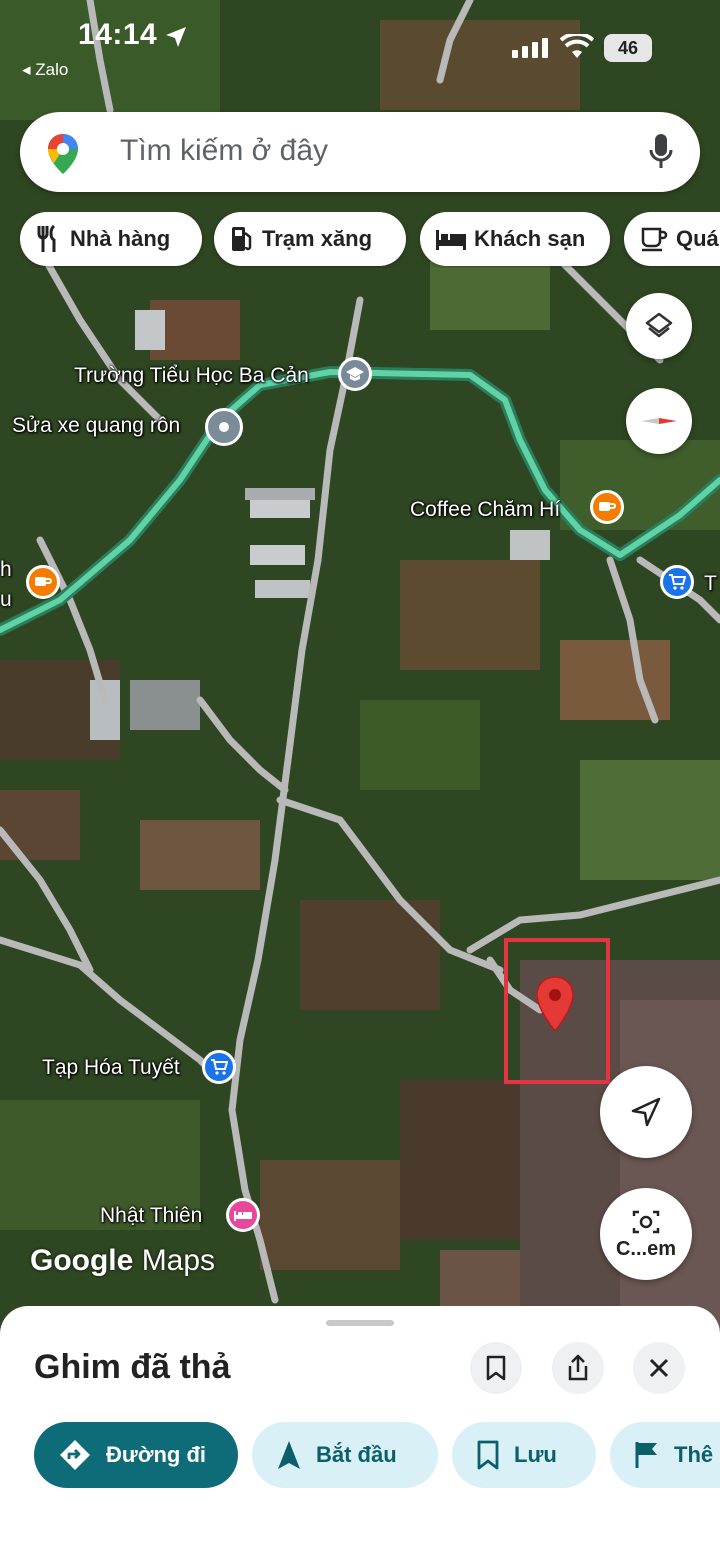  I want to click on chip-gas-stations: Trạm xăng, so click(310, 239).